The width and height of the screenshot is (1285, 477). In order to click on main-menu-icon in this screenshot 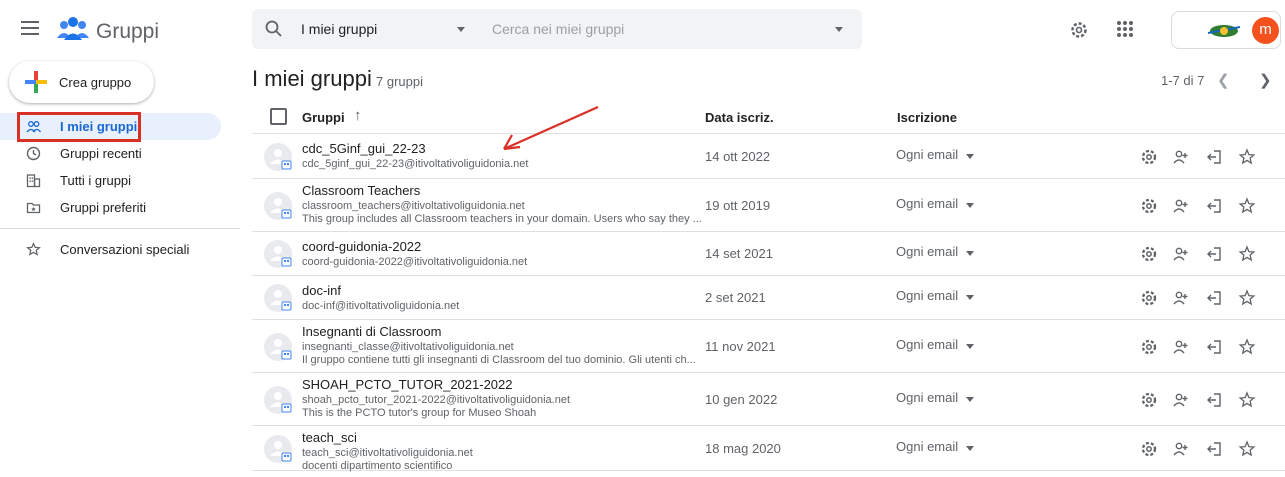, I will do `click(30, 28)`.